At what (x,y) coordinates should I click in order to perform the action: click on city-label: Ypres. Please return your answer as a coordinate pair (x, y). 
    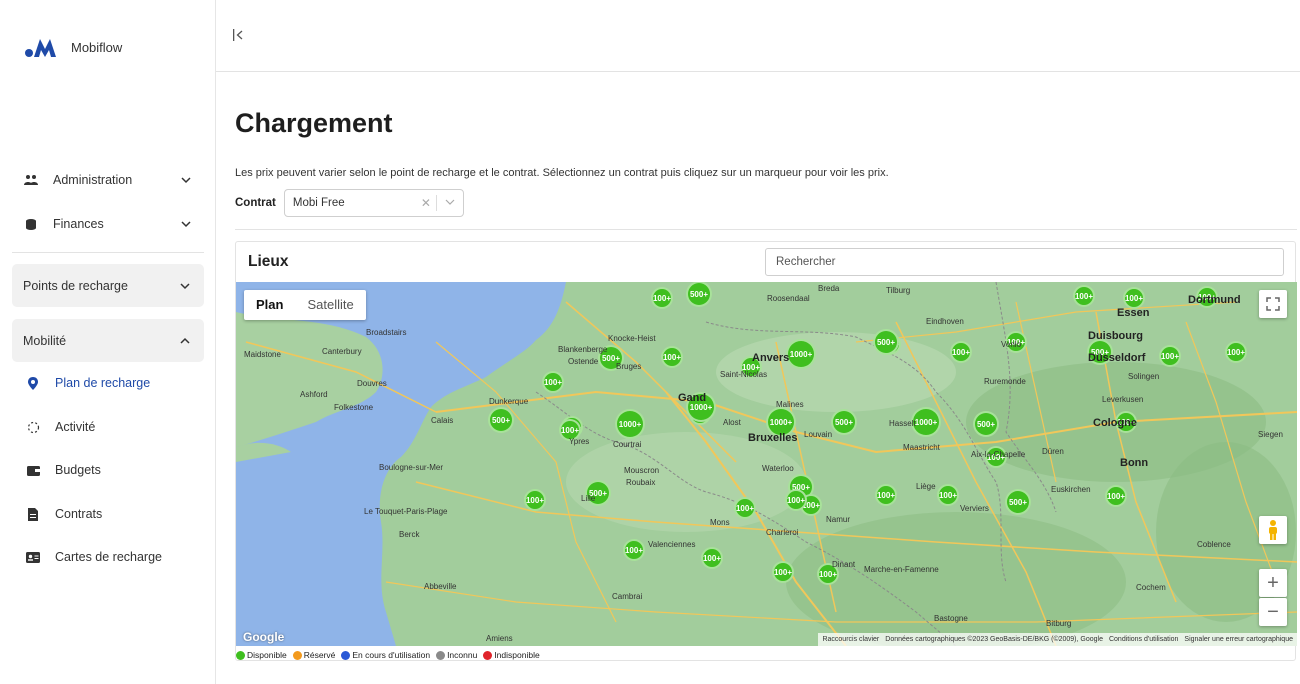
    Looking at the image, I should click on (579, 441).